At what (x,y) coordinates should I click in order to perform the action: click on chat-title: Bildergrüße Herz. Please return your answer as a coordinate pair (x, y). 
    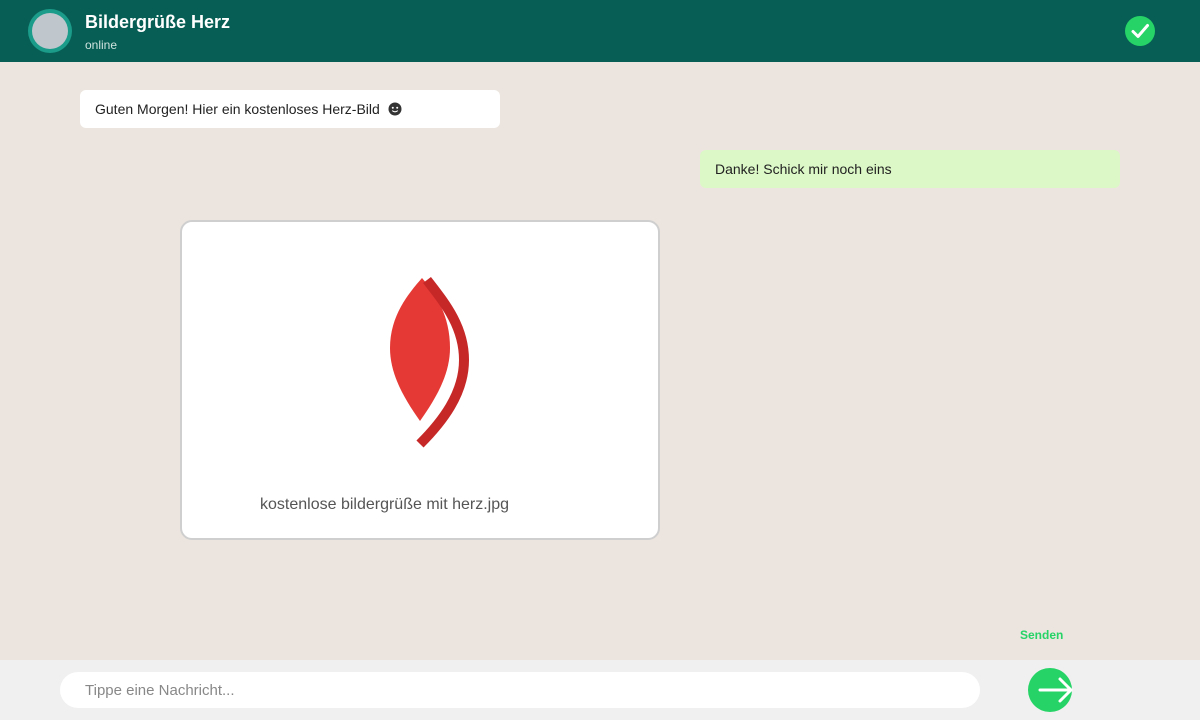
    Looking at the image, I should click on (158, 22).